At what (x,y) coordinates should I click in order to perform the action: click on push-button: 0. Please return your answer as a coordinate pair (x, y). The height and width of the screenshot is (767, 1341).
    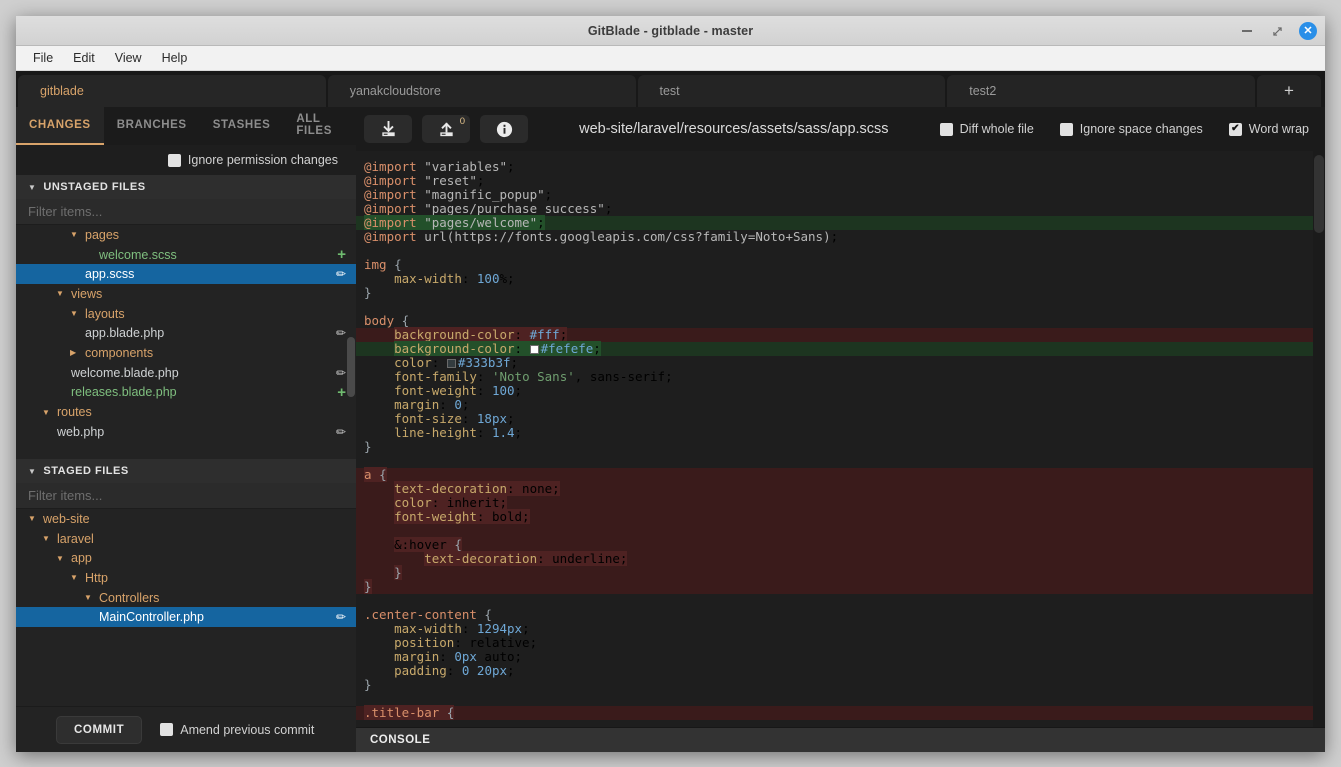
    Looking at the image, I should click on (446, 129).